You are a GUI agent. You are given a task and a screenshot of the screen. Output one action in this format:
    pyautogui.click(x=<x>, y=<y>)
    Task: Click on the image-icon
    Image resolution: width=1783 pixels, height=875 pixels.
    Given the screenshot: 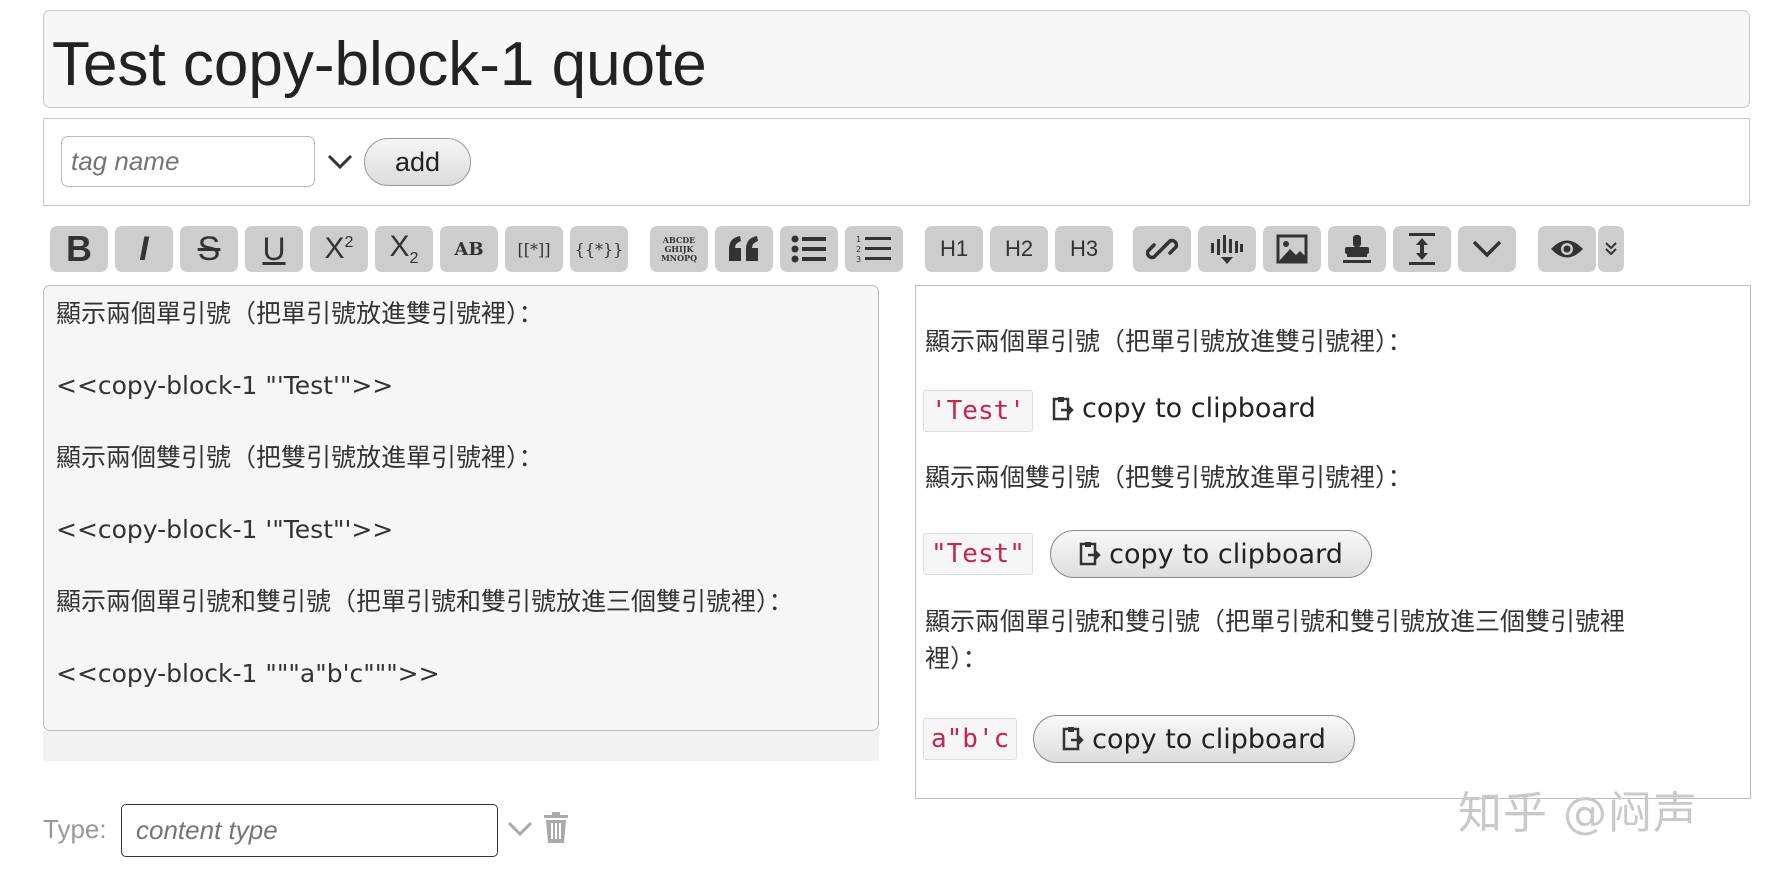 What is the action you would take?
    pyautogui.click(x=1292, y=249)
    